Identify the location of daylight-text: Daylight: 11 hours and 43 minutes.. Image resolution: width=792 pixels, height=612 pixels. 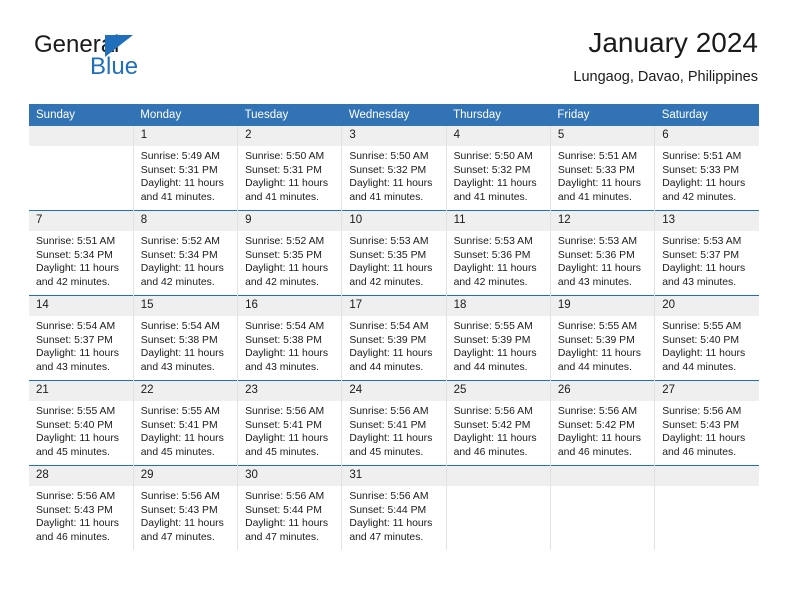
(77, 360).